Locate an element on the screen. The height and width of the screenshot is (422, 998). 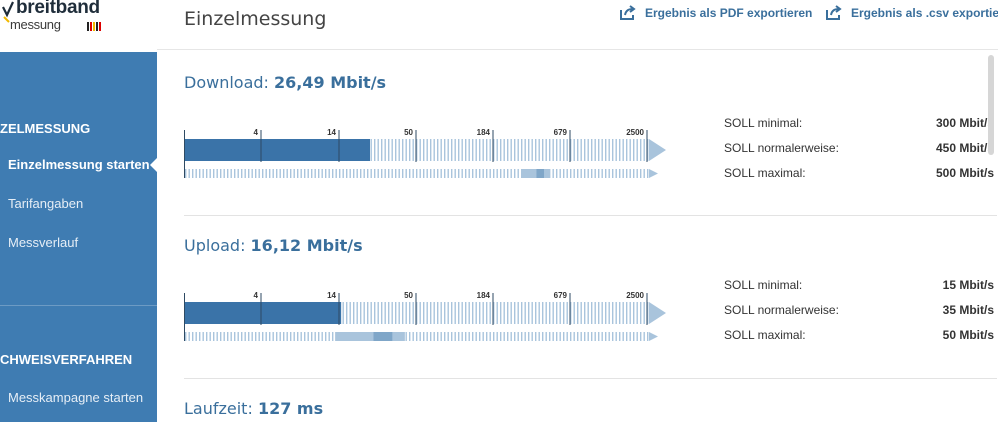
sidebar-heading-einzelmessung: ZELMESSUNG is located at coordinates (45, 128).